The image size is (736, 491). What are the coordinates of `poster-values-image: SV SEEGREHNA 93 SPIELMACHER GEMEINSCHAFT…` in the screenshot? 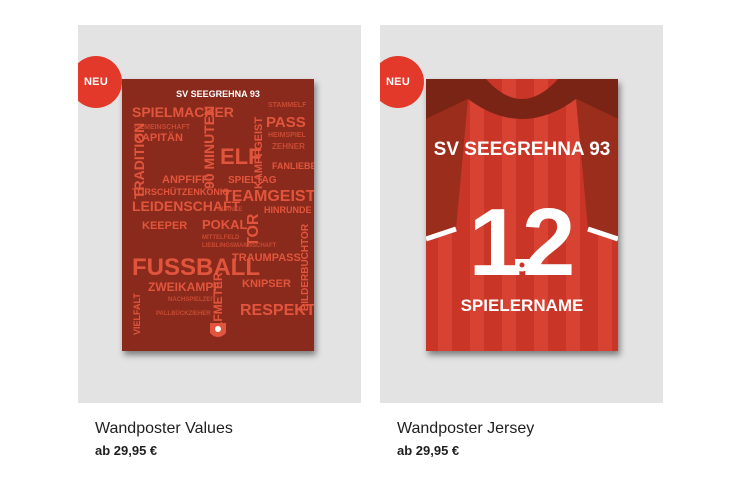 It's located at (218, 215).